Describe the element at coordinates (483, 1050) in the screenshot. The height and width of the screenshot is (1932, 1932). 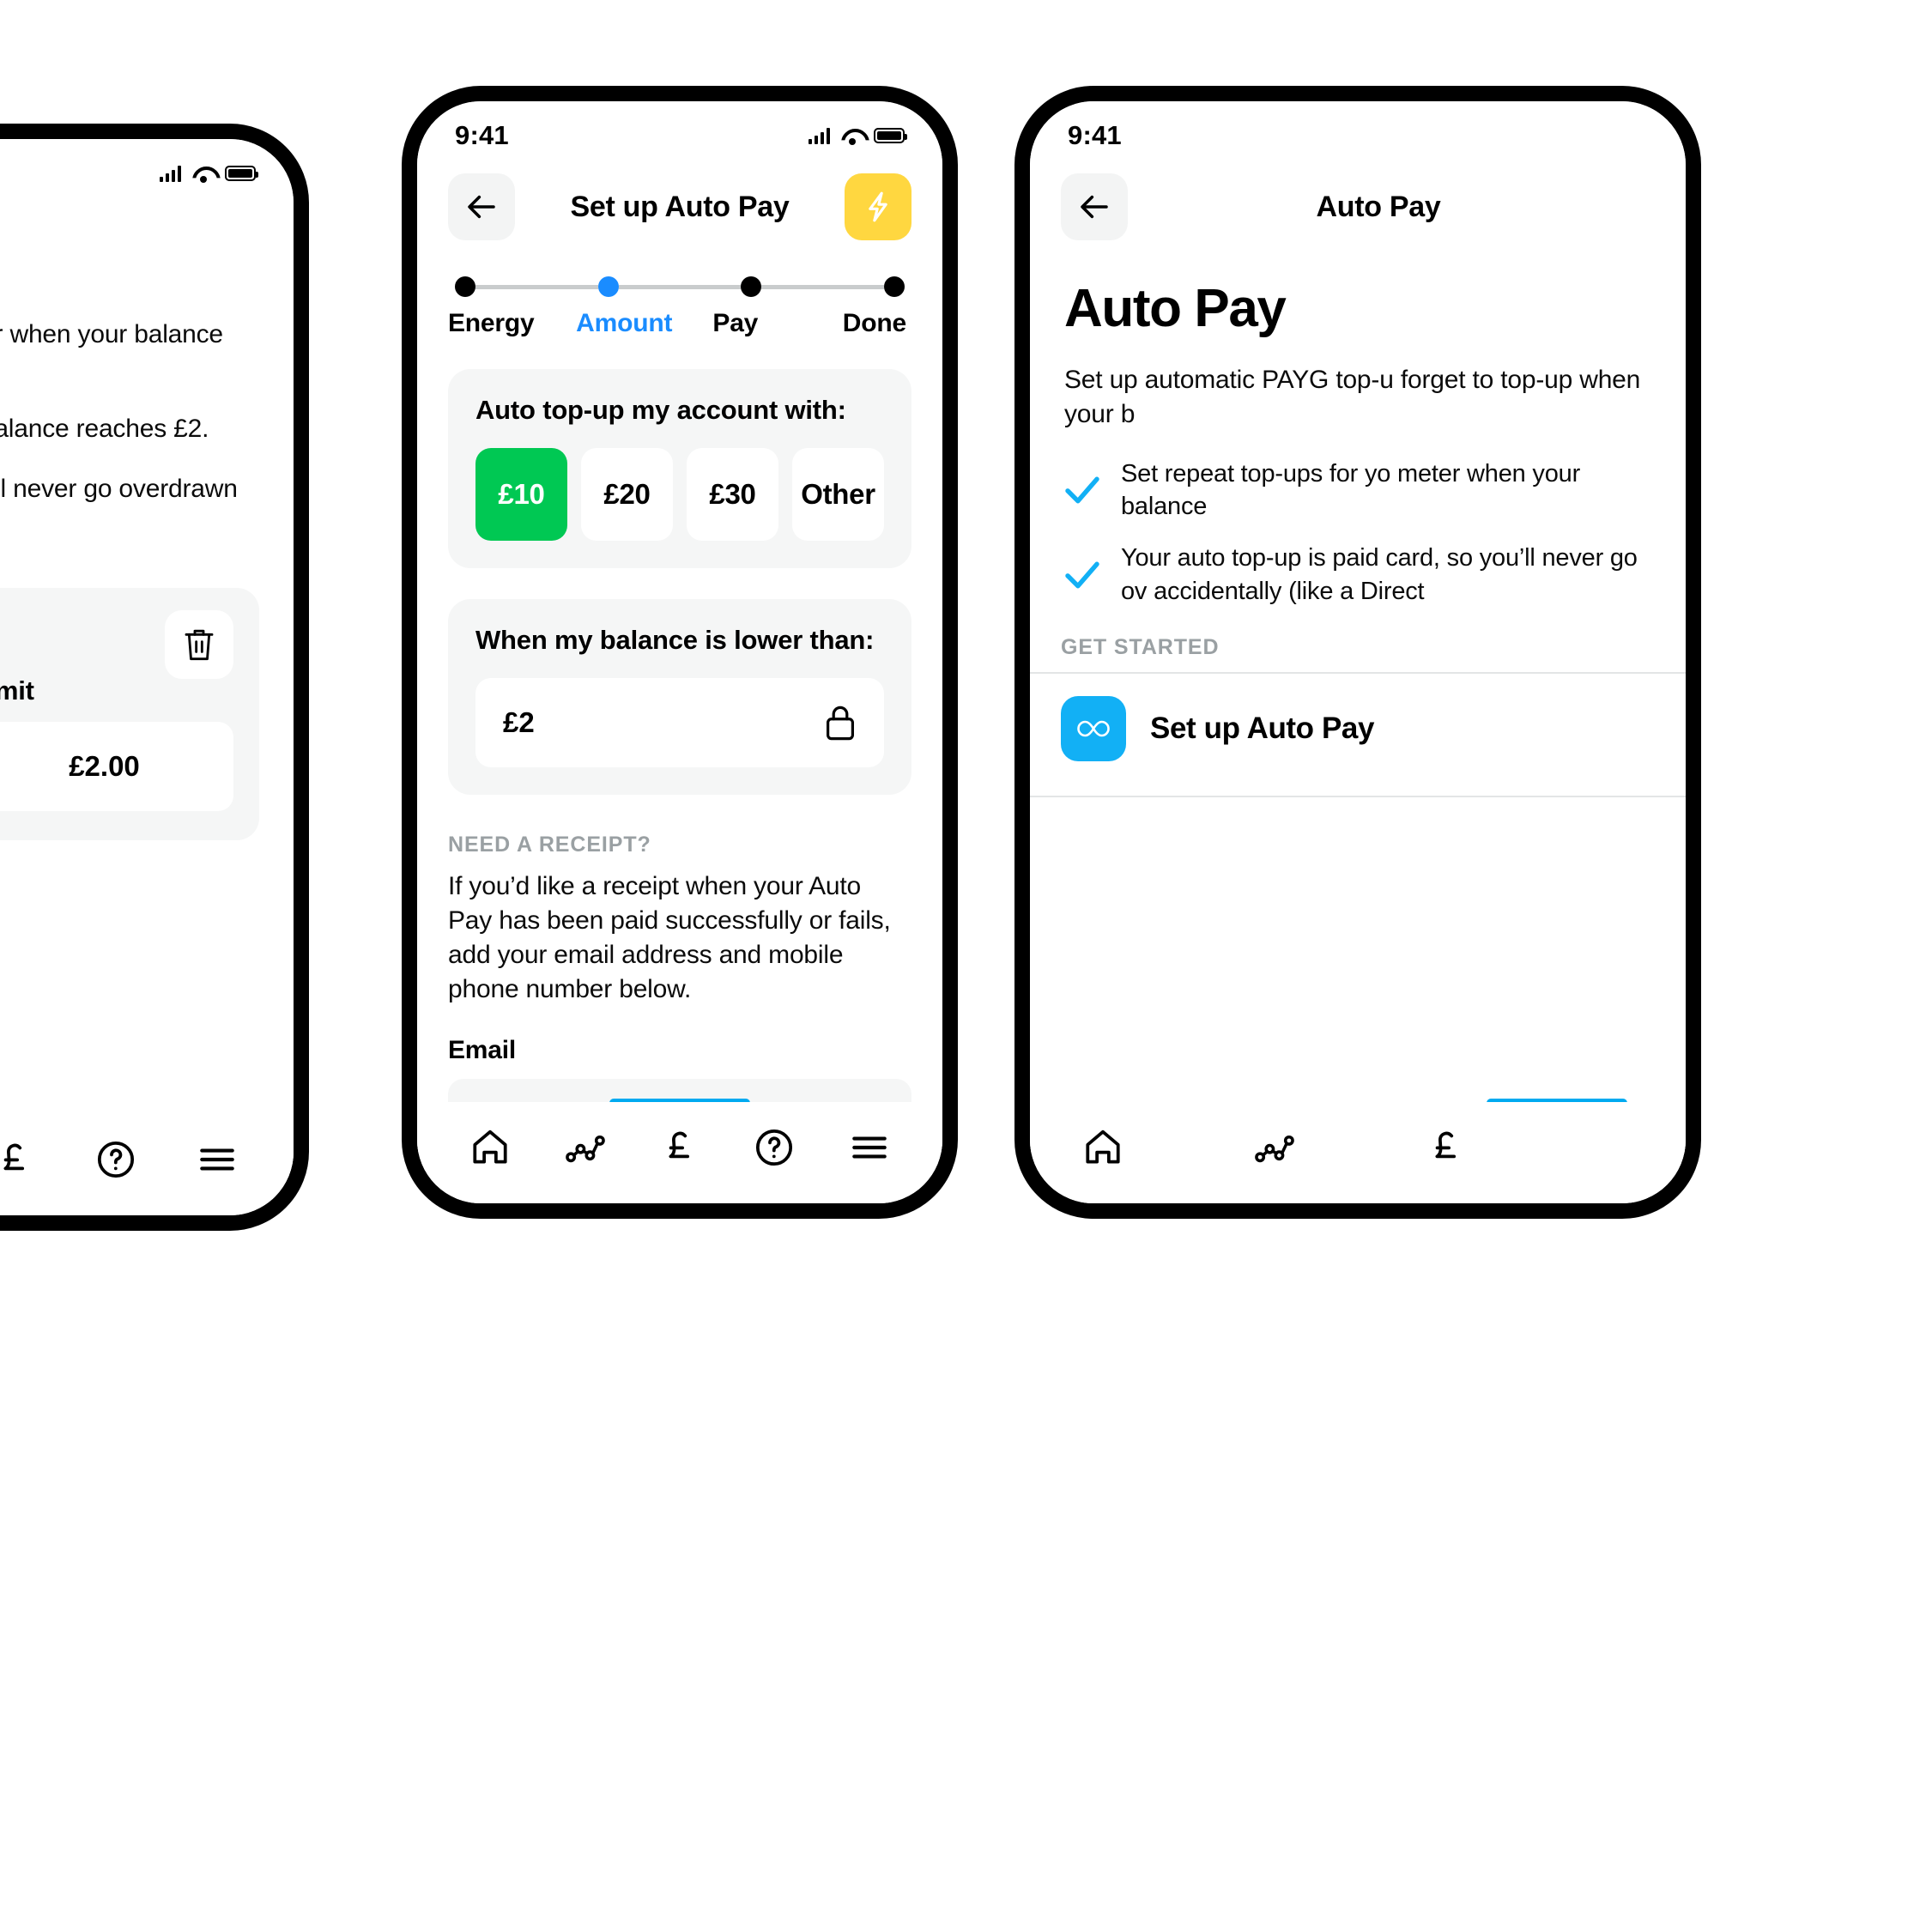
I see `email-label: Email` at that location.